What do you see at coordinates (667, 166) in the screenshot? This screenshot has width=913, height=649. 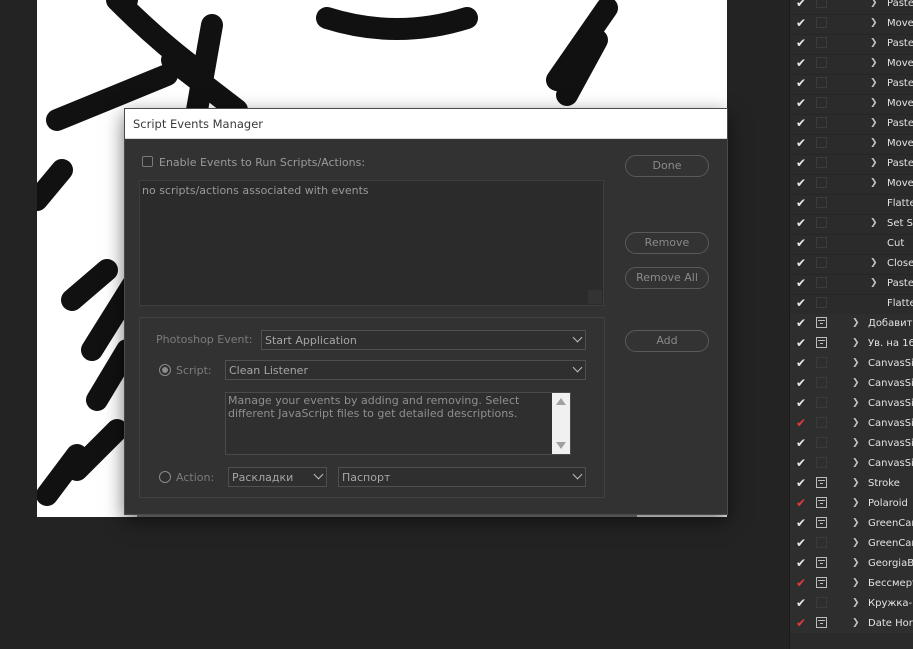 I see `done-button: Done` at bounding box center [667, 166].